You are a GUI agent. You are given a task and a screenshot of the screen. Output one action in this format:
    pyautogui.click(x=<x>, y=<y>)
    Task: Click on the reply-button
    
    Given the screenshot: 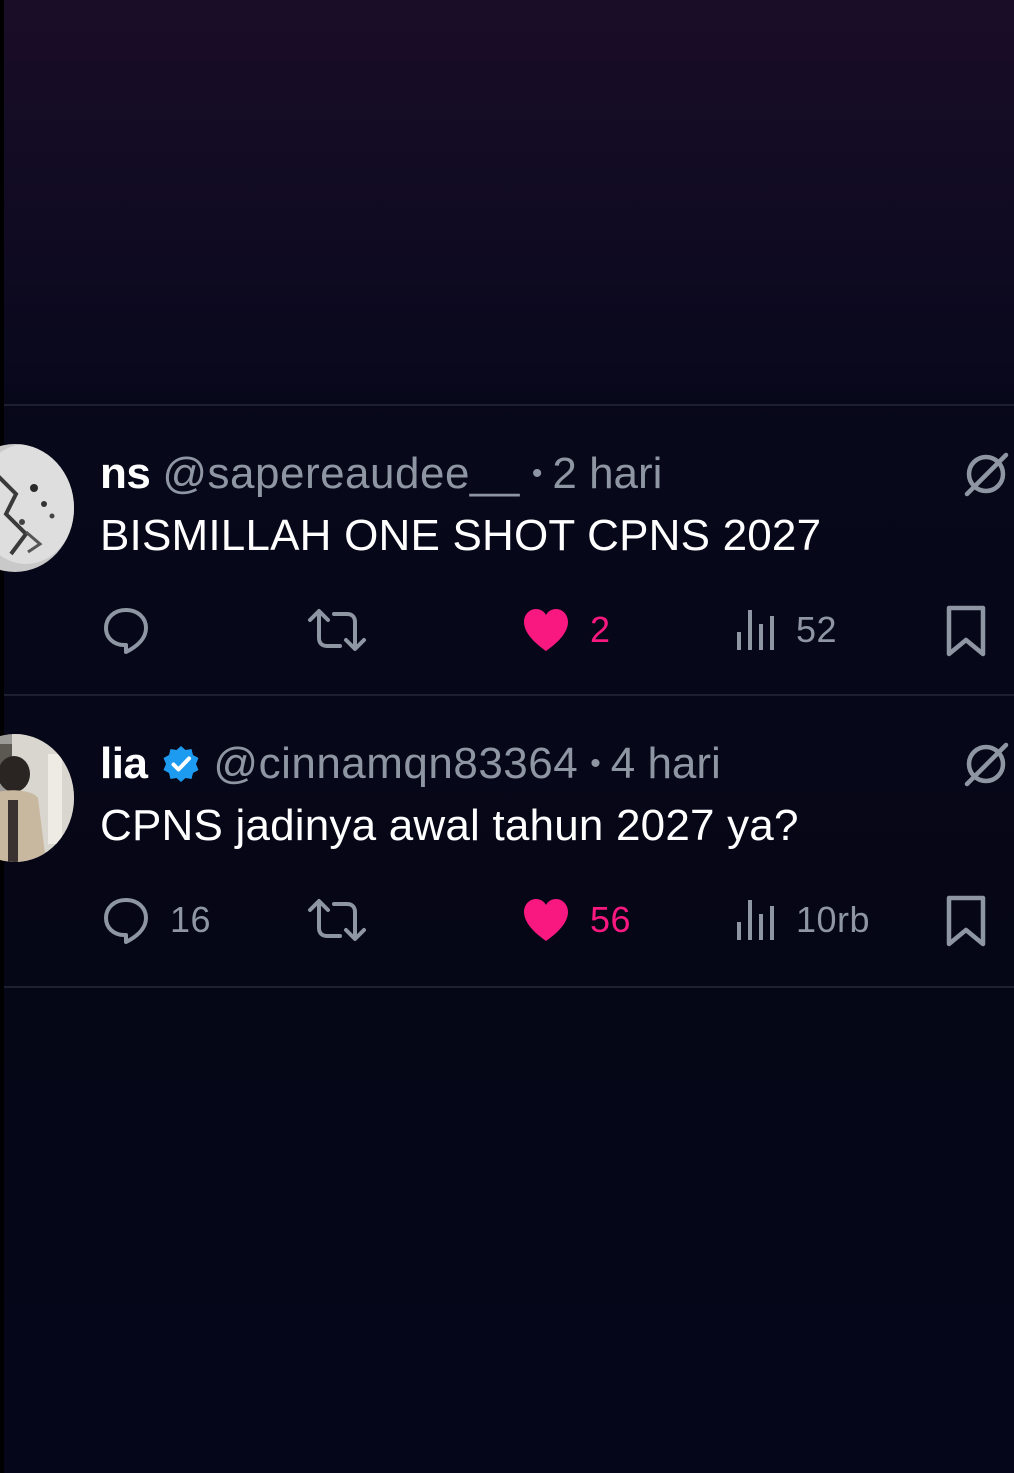 What is the action you would take?
    pyautogui.click(x=135, y=630)
    